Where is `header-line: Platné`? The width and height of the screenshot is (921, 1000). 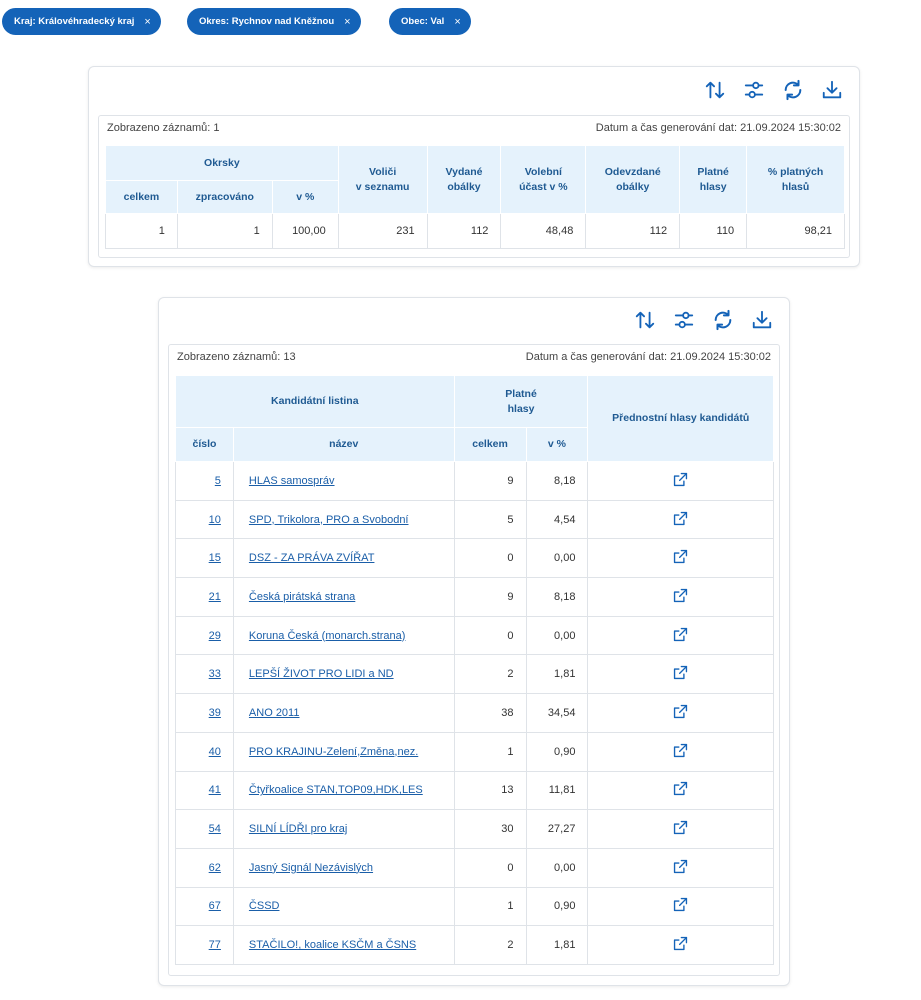
header-line: Platné is located at coordinates (713, 171).